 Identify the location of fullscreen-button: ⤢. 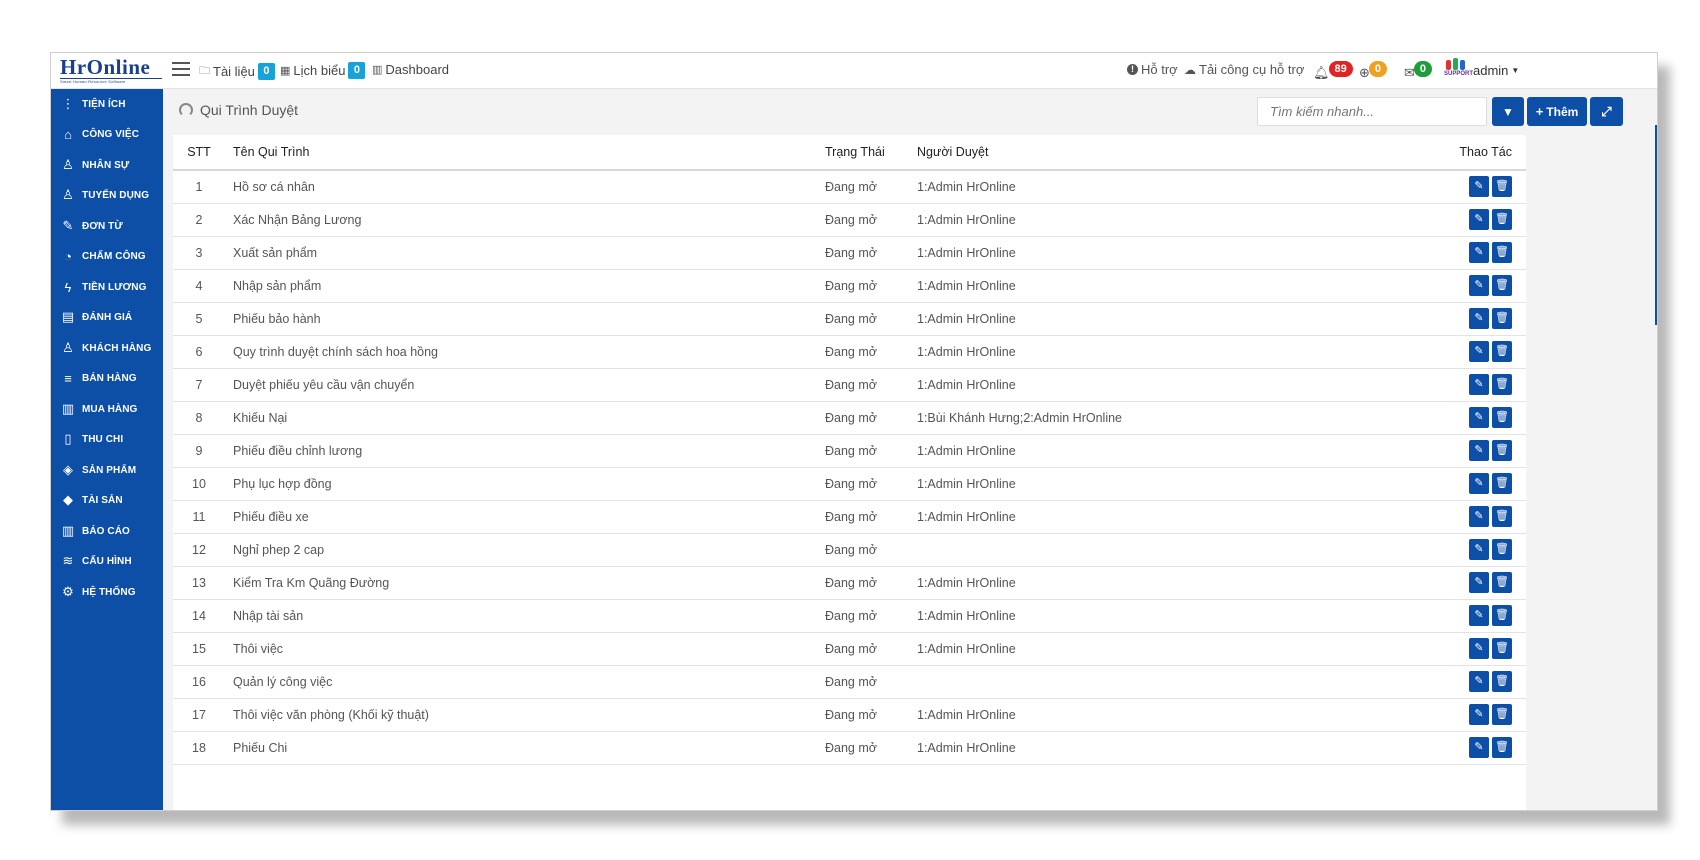
(1606, 111).